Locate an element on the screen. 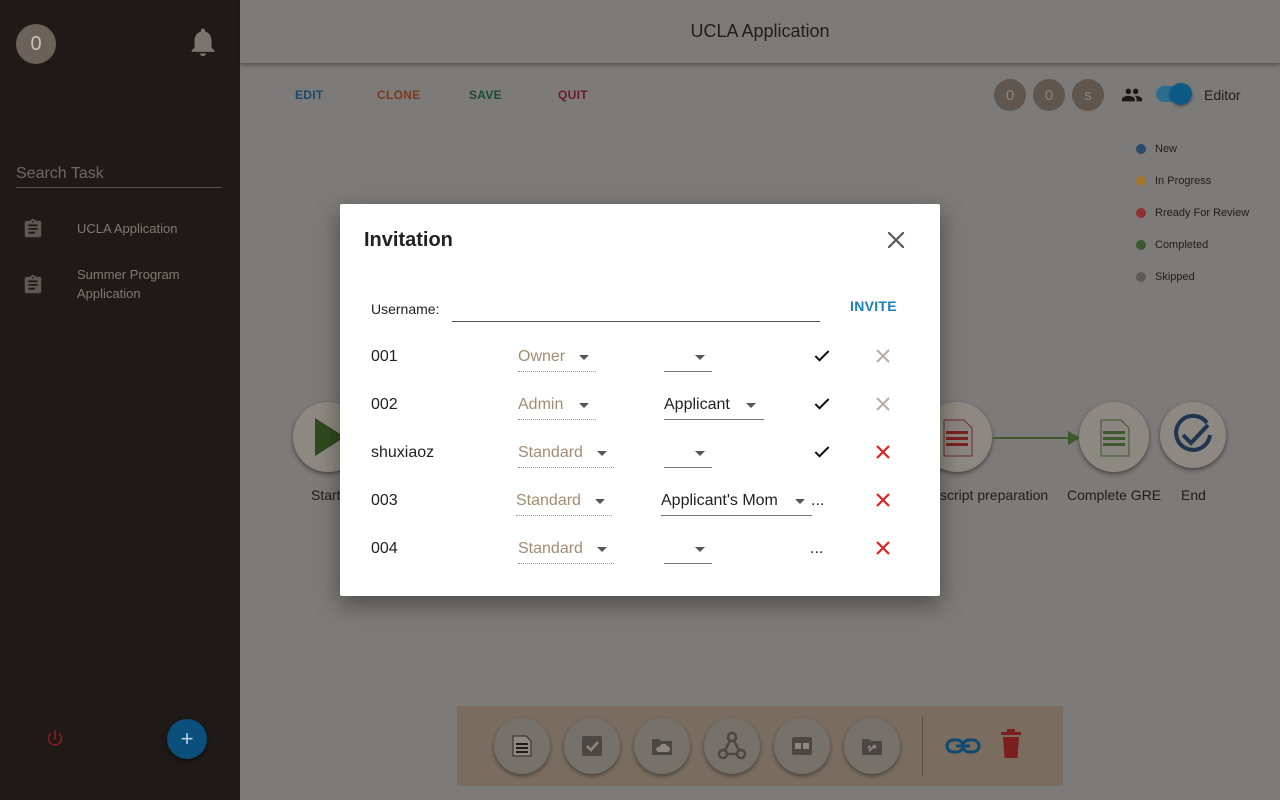  edit-button: EDIT is located at coordinates (309, 95).